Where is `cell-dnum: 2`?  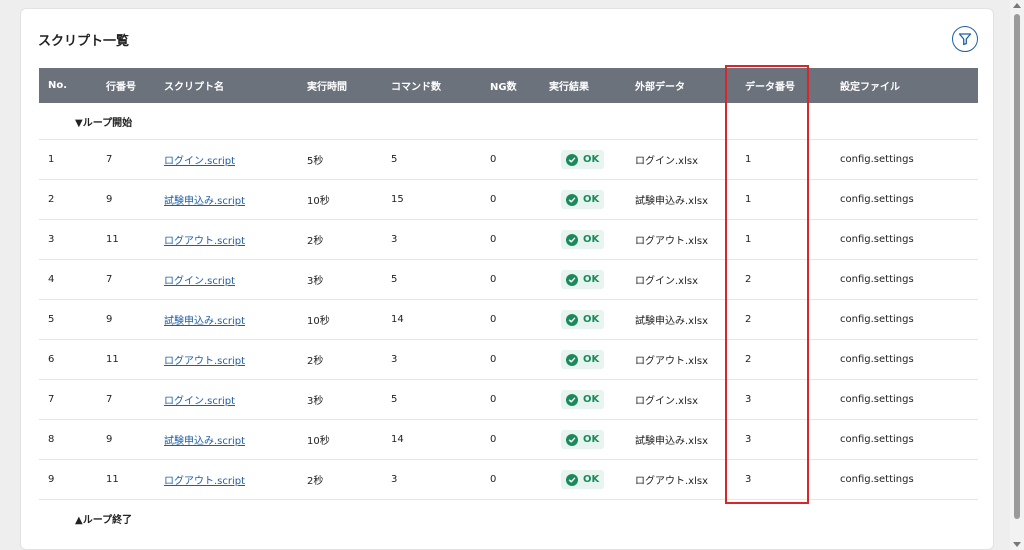
cell-dnum: 2 is located at coordinates (748, 359).